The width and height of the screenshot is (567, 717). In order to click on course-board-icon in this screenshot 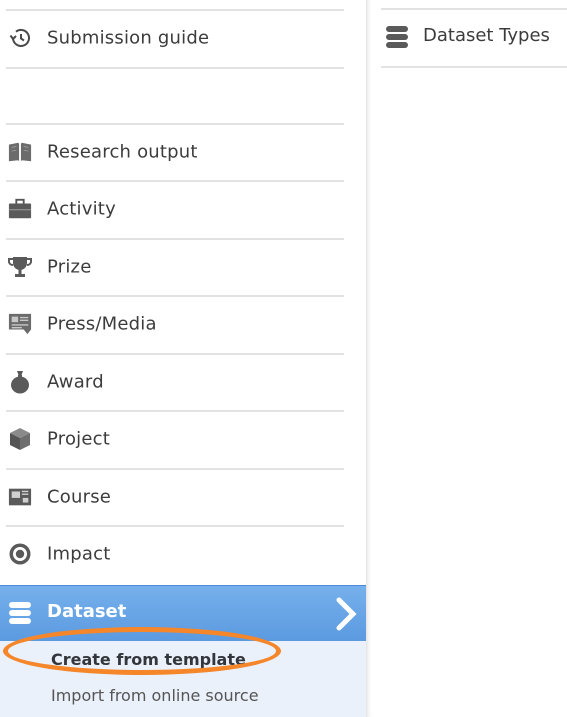, I will do `click(20, 497)`.